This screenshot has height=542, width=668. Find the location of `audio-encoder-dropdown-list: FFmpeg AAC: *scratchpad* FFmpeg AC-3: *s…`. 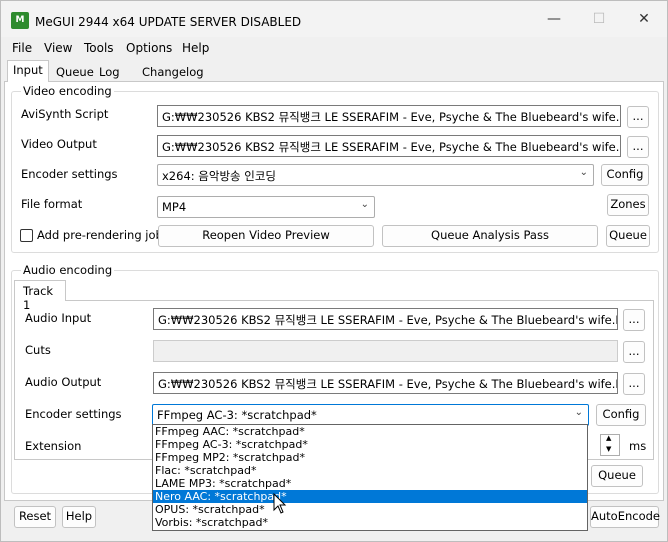

audio-encoder-dropdown-list: FFmpeg AAC: *scratchpad* FFmpeg AC-3: *s… is located at coordinates (370, 477).